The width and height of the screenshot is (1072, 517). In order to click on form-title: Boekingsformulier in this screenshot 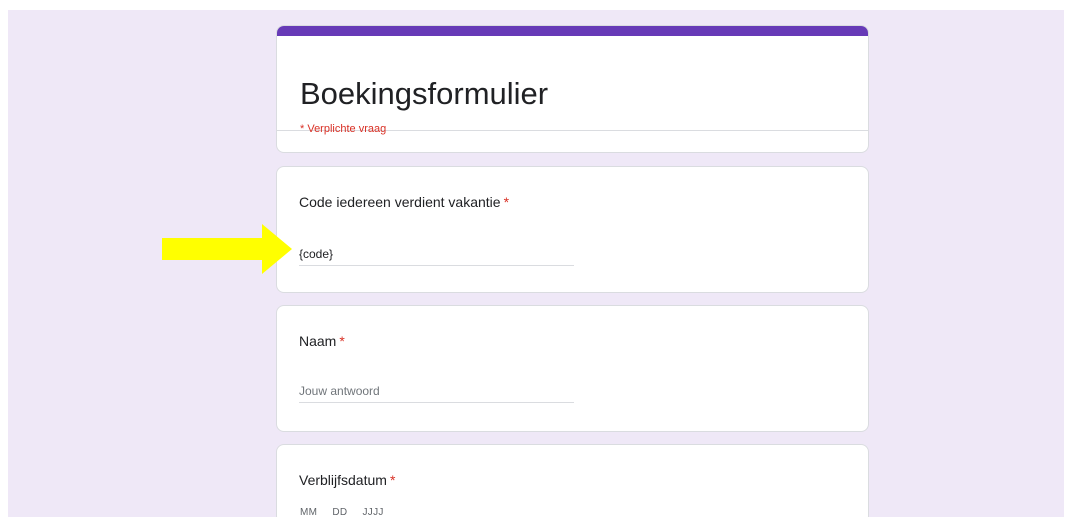, I will do `click(424, 93)`.